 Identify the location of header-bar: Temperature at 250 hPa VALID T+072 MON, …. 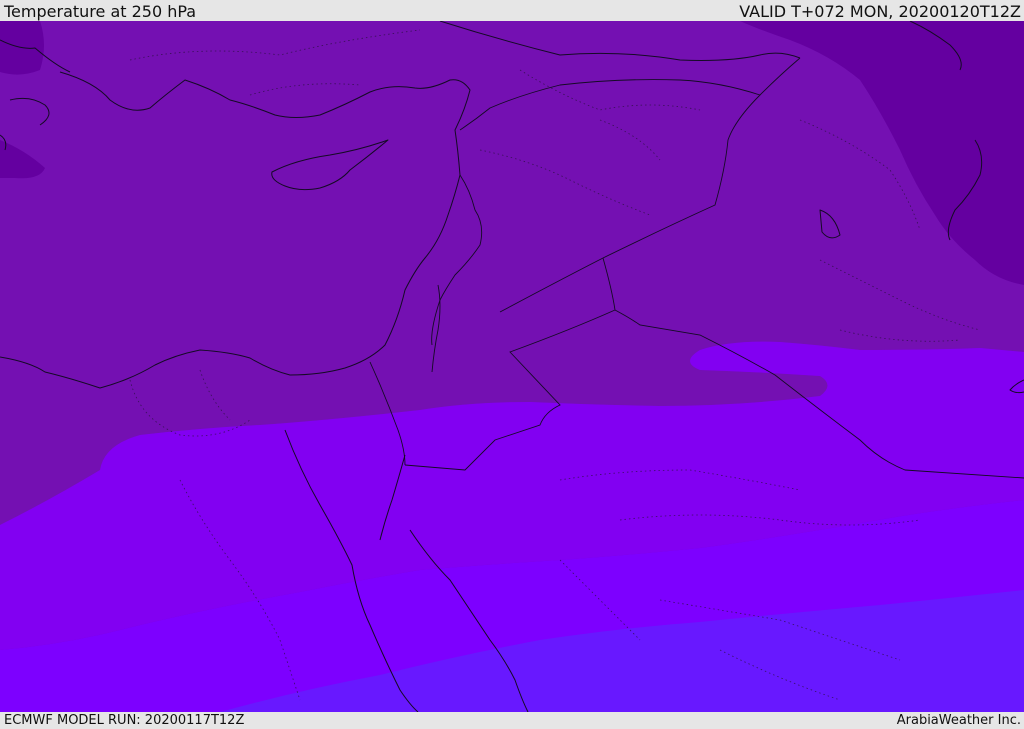
(512, 10).